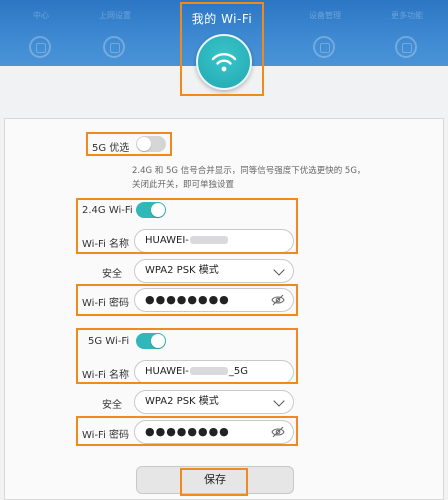  I want to click on band-5g-toggle, so click(151, 341).